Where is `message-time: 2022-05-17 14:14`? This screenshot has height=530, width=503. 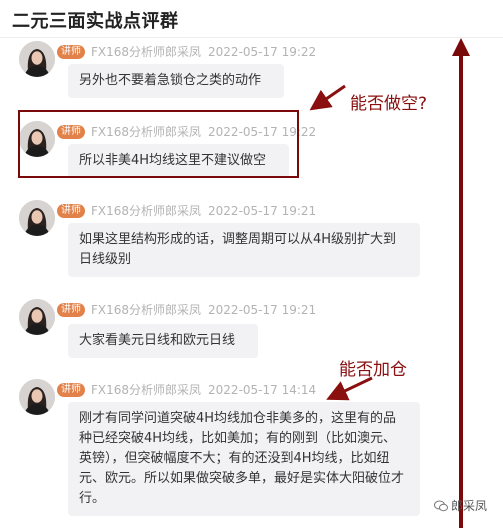
message-time: 2022-05-17 14:14 is located at coordinates (262, 389).